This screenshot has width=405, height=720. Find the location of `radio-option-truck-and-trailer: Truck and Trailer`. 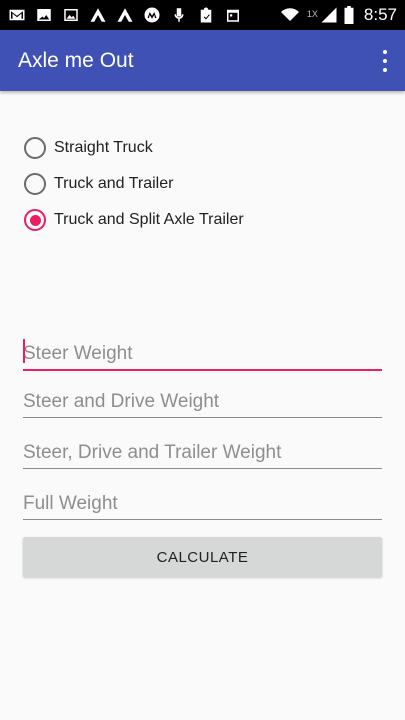

radio-option-truck-and-trailer: Truck and Trailer is located at coordinates (134, 184).